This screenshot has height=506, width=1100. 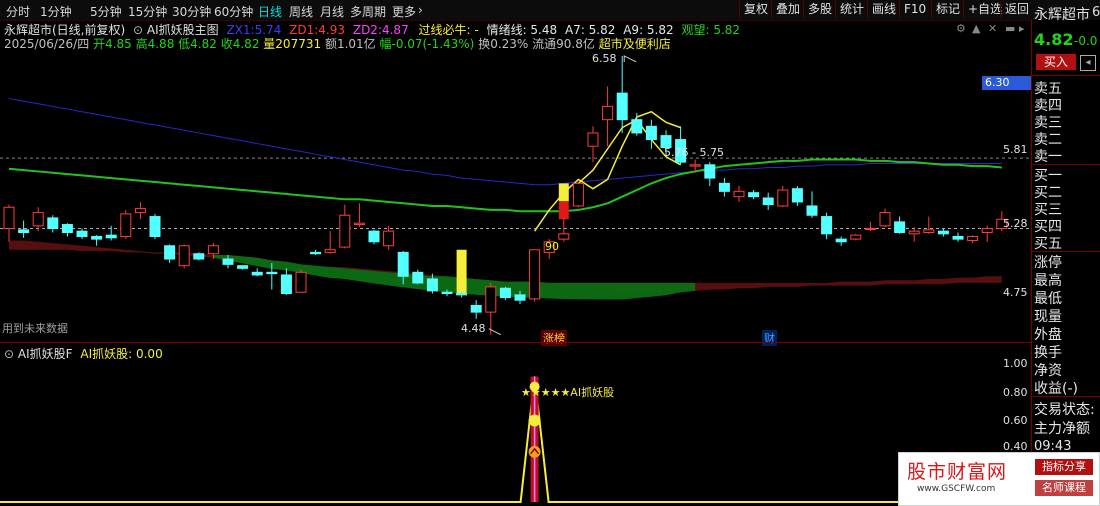 What do you see at coordinates (301, 11) in the screenshot?
I see `tab-weekly: 周线` at bounding box center [301, 11].